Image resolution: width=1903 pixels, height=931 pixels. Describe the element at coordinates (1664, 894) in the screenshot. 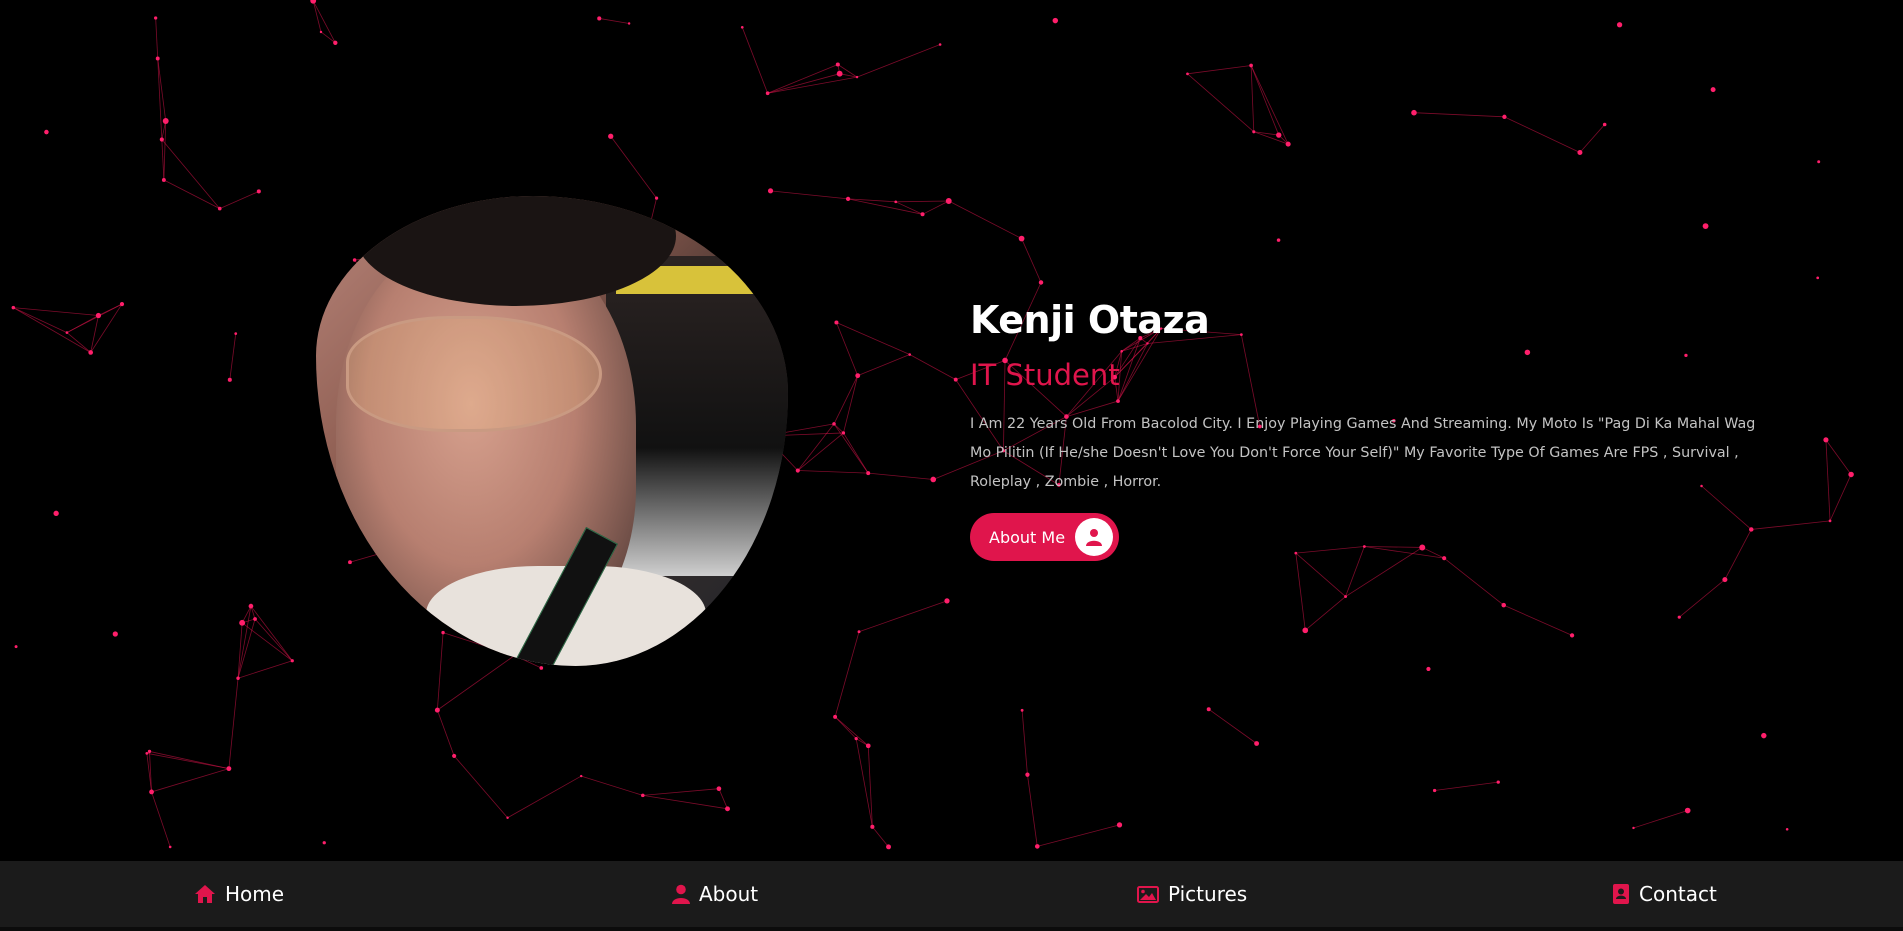

I see `nav-item-contact: Contact` at that location.